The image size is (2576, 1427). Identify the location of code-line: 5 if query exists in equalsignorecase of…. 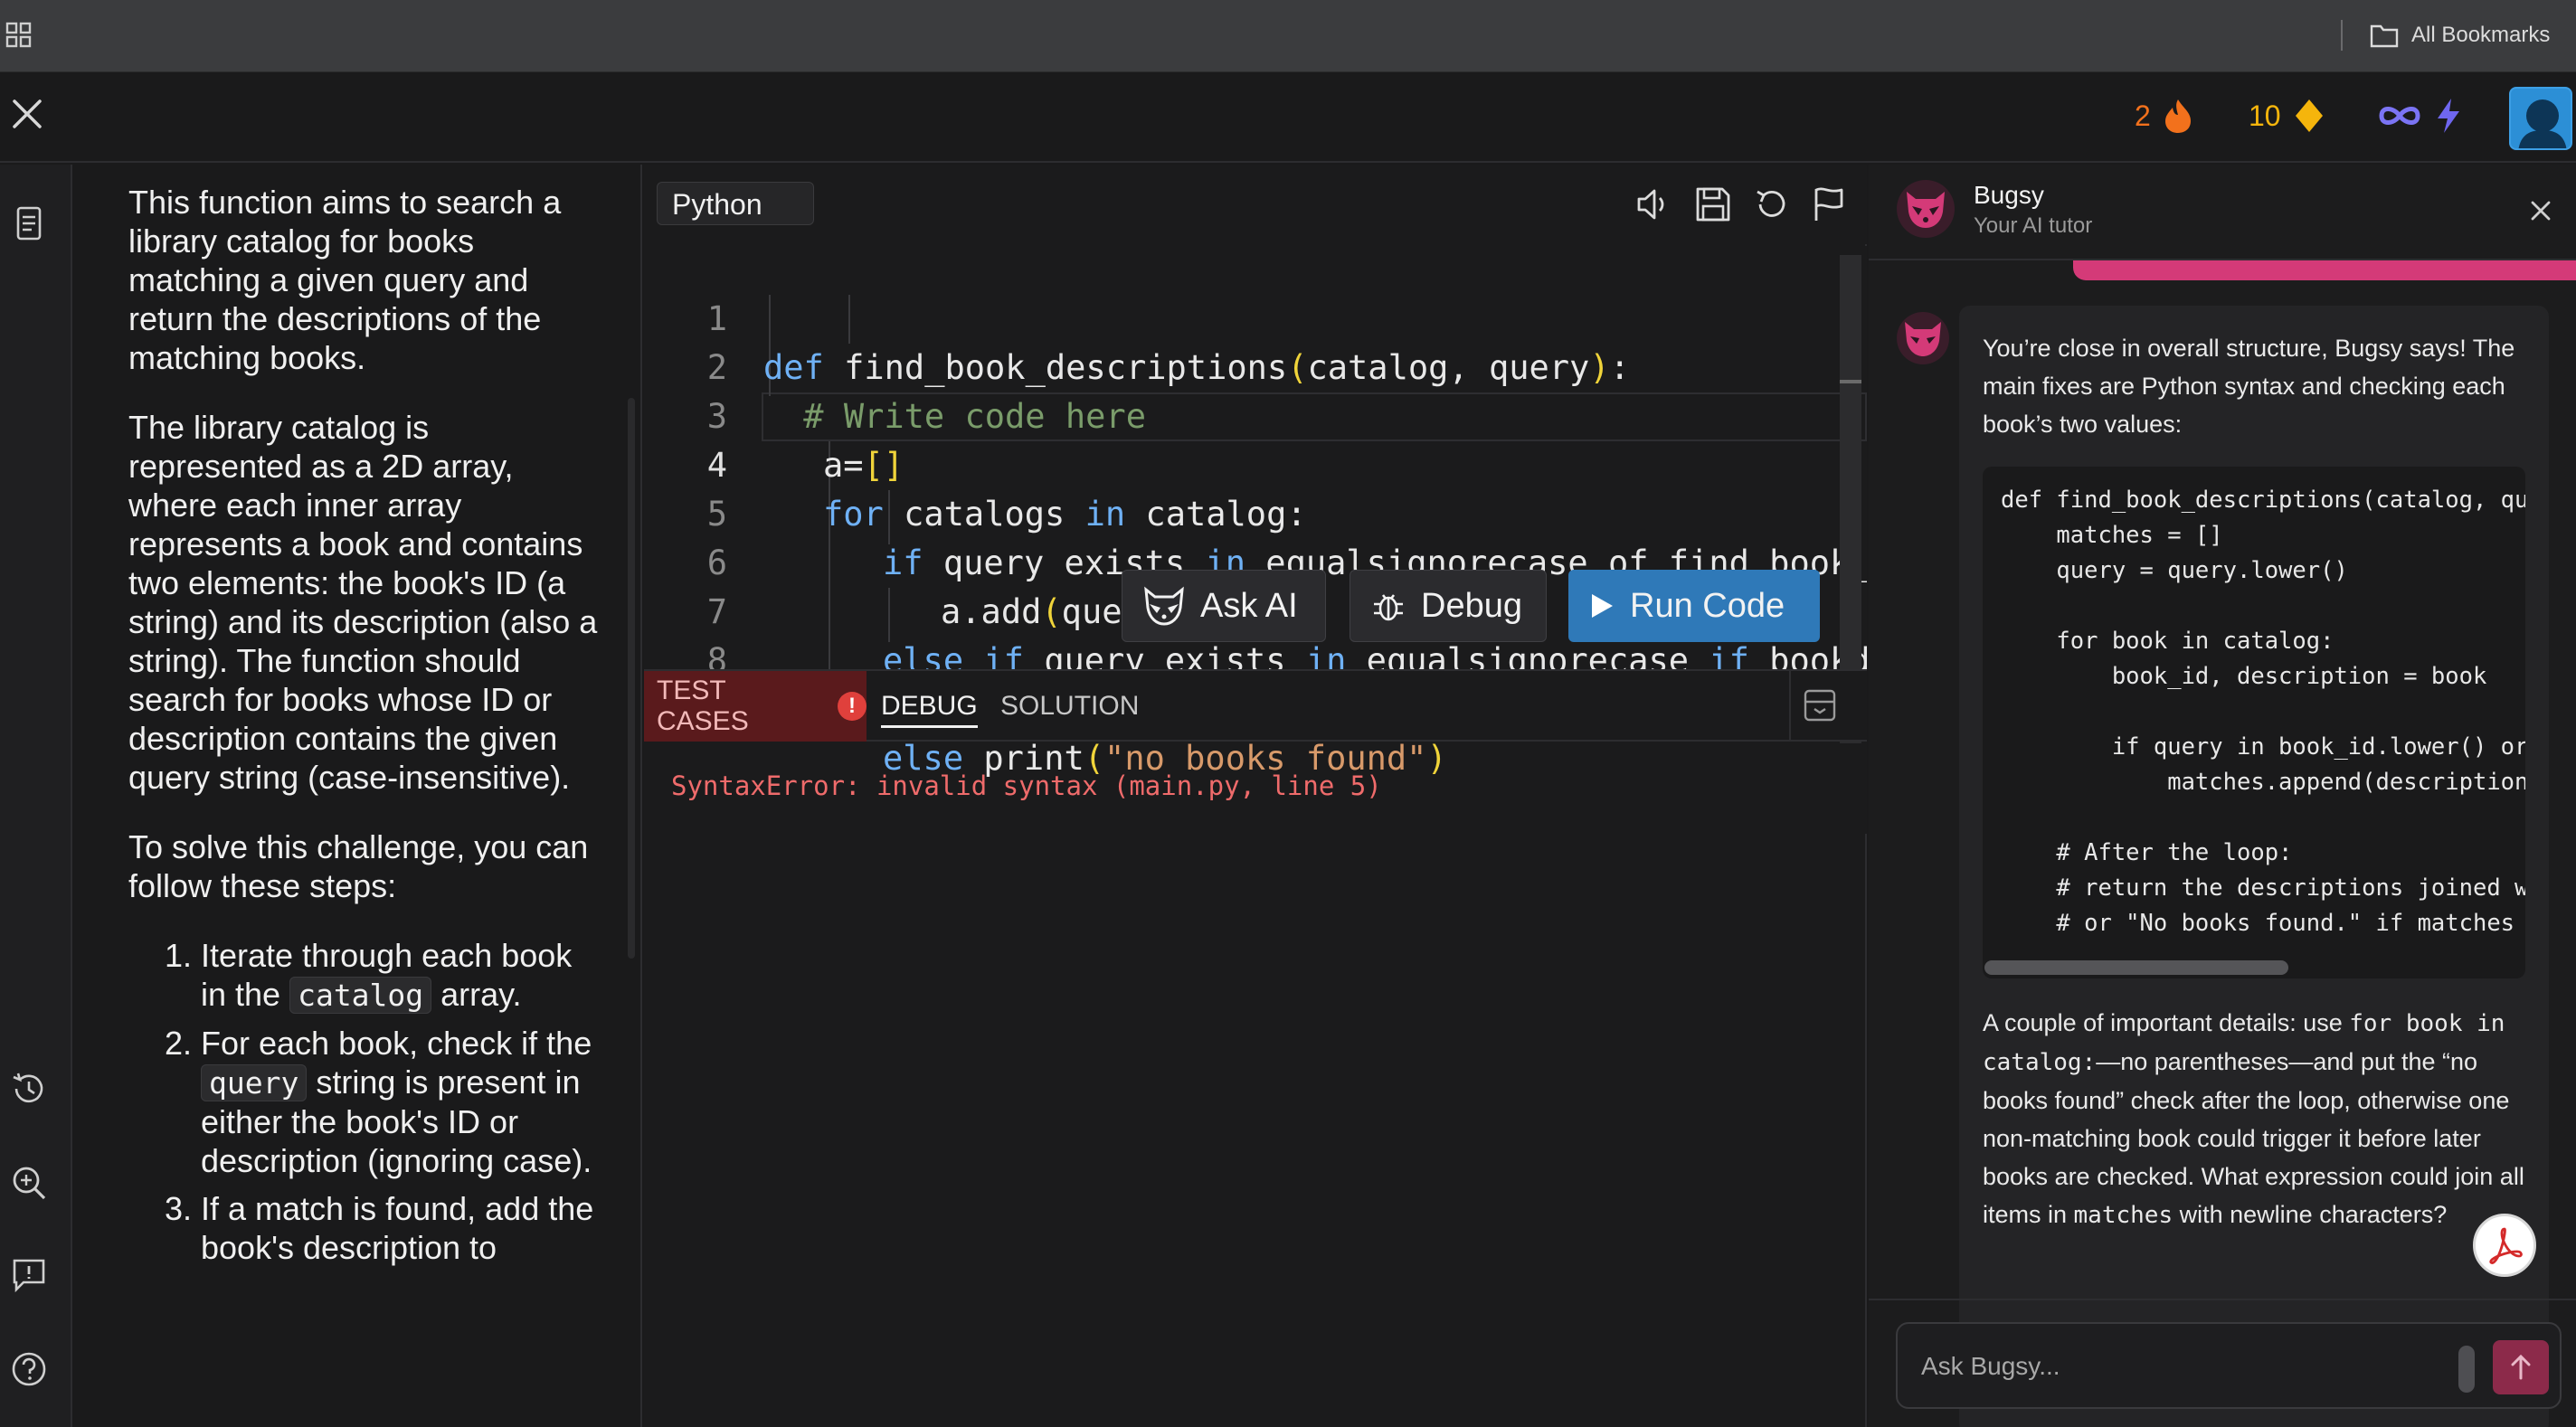
(1286, 539).